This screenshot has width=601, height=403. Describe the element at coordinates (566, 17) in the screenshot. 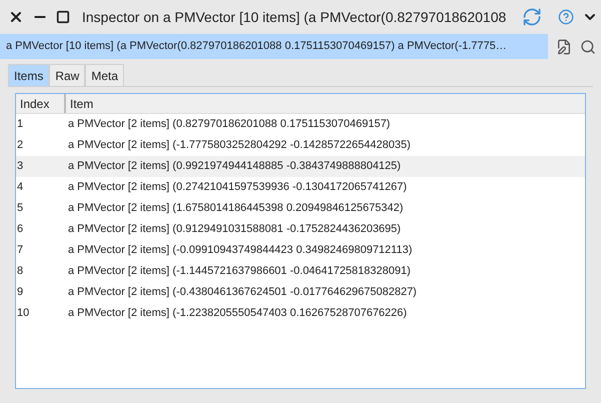

I see `help-icon` at that location.